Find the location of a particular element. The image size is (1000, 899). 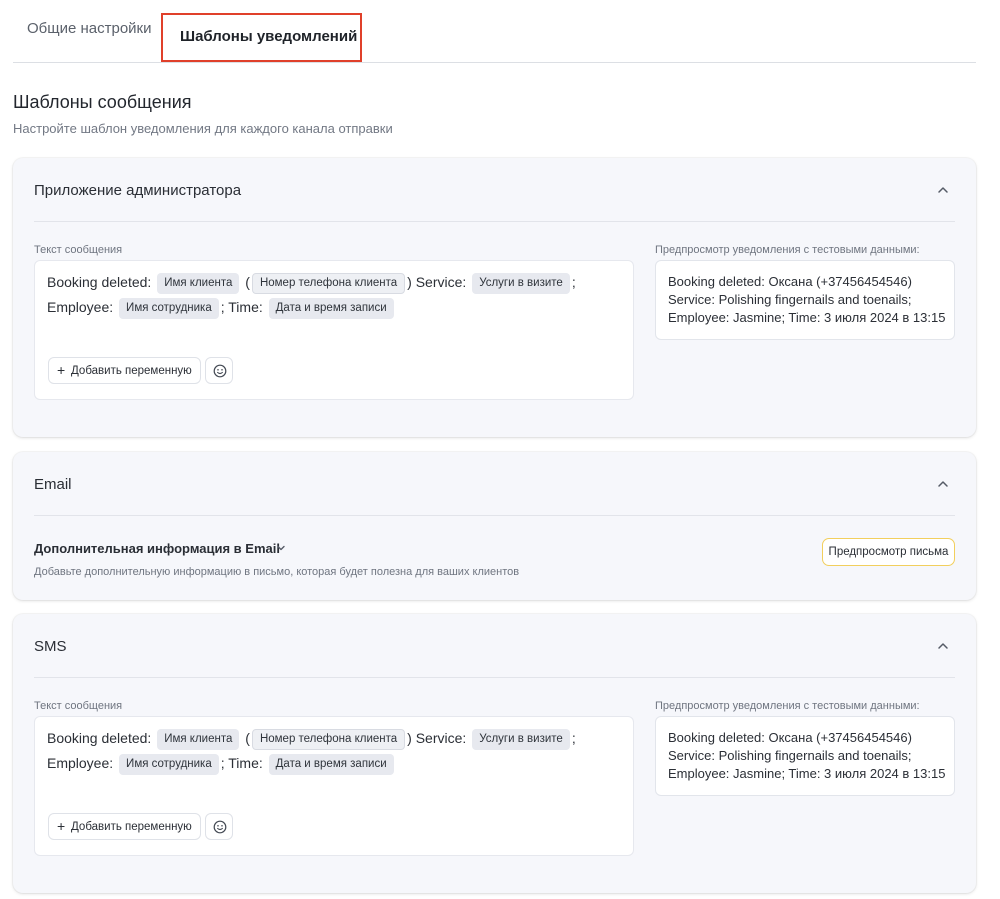

email-card-header: Email is located at coordinates (494, 484).